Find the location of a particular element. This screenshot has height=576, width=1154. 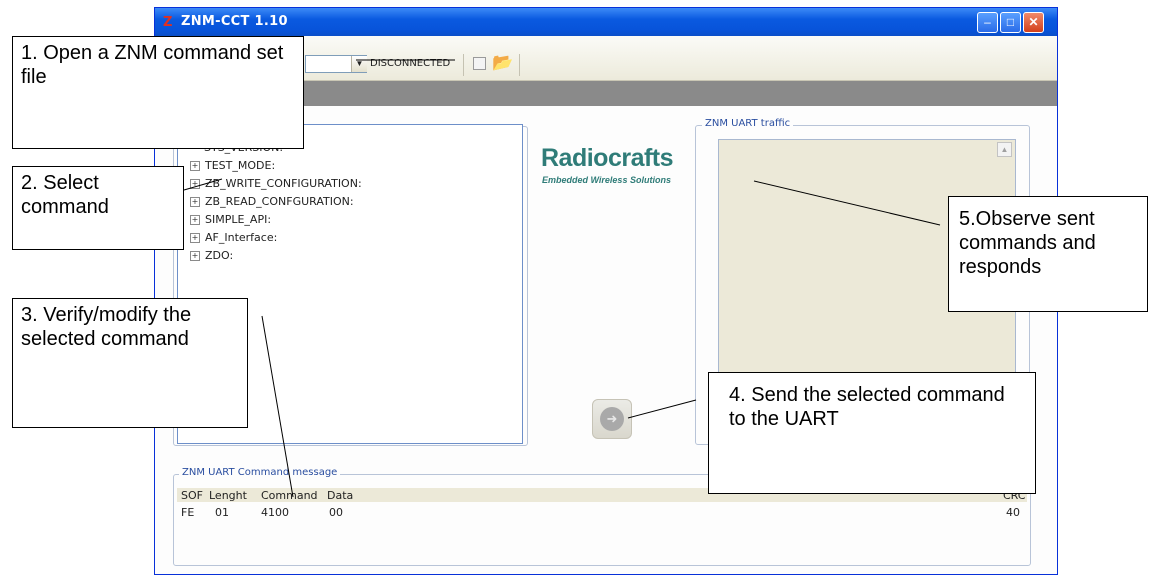

tree-item: + ZB_WRITE_CONFIGURATION: is located at coordinates (276, 183).